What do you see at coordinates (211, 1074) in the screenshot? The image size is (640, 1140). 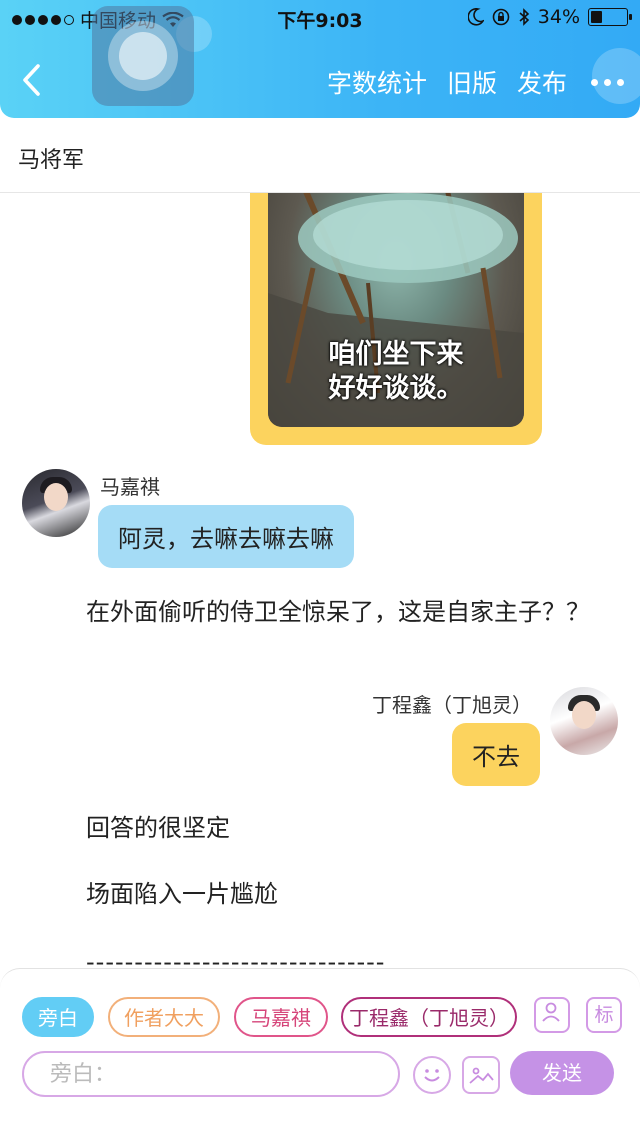 I see `message-input` at bounding box center [211, 1074].